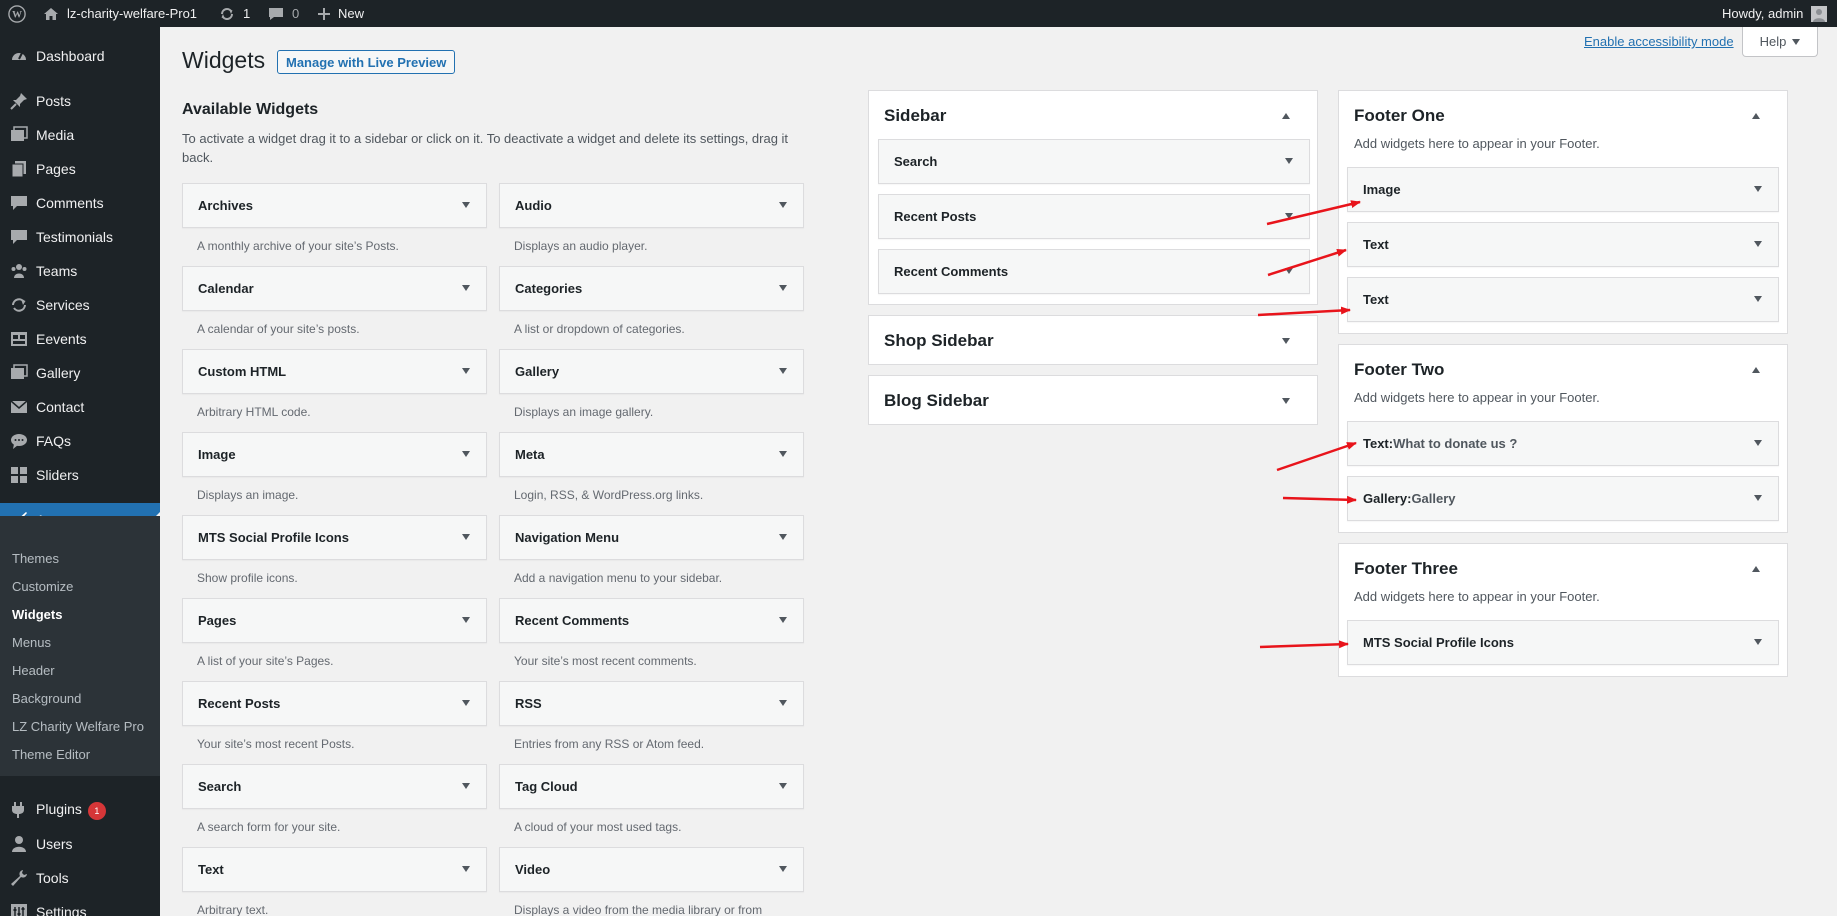 Image resolution: width=1837 pixels, height=916 pixels. Describe the element at coordinates (80, 169) in the screenshot. I see `menu-item-pages: Pages` at that location.